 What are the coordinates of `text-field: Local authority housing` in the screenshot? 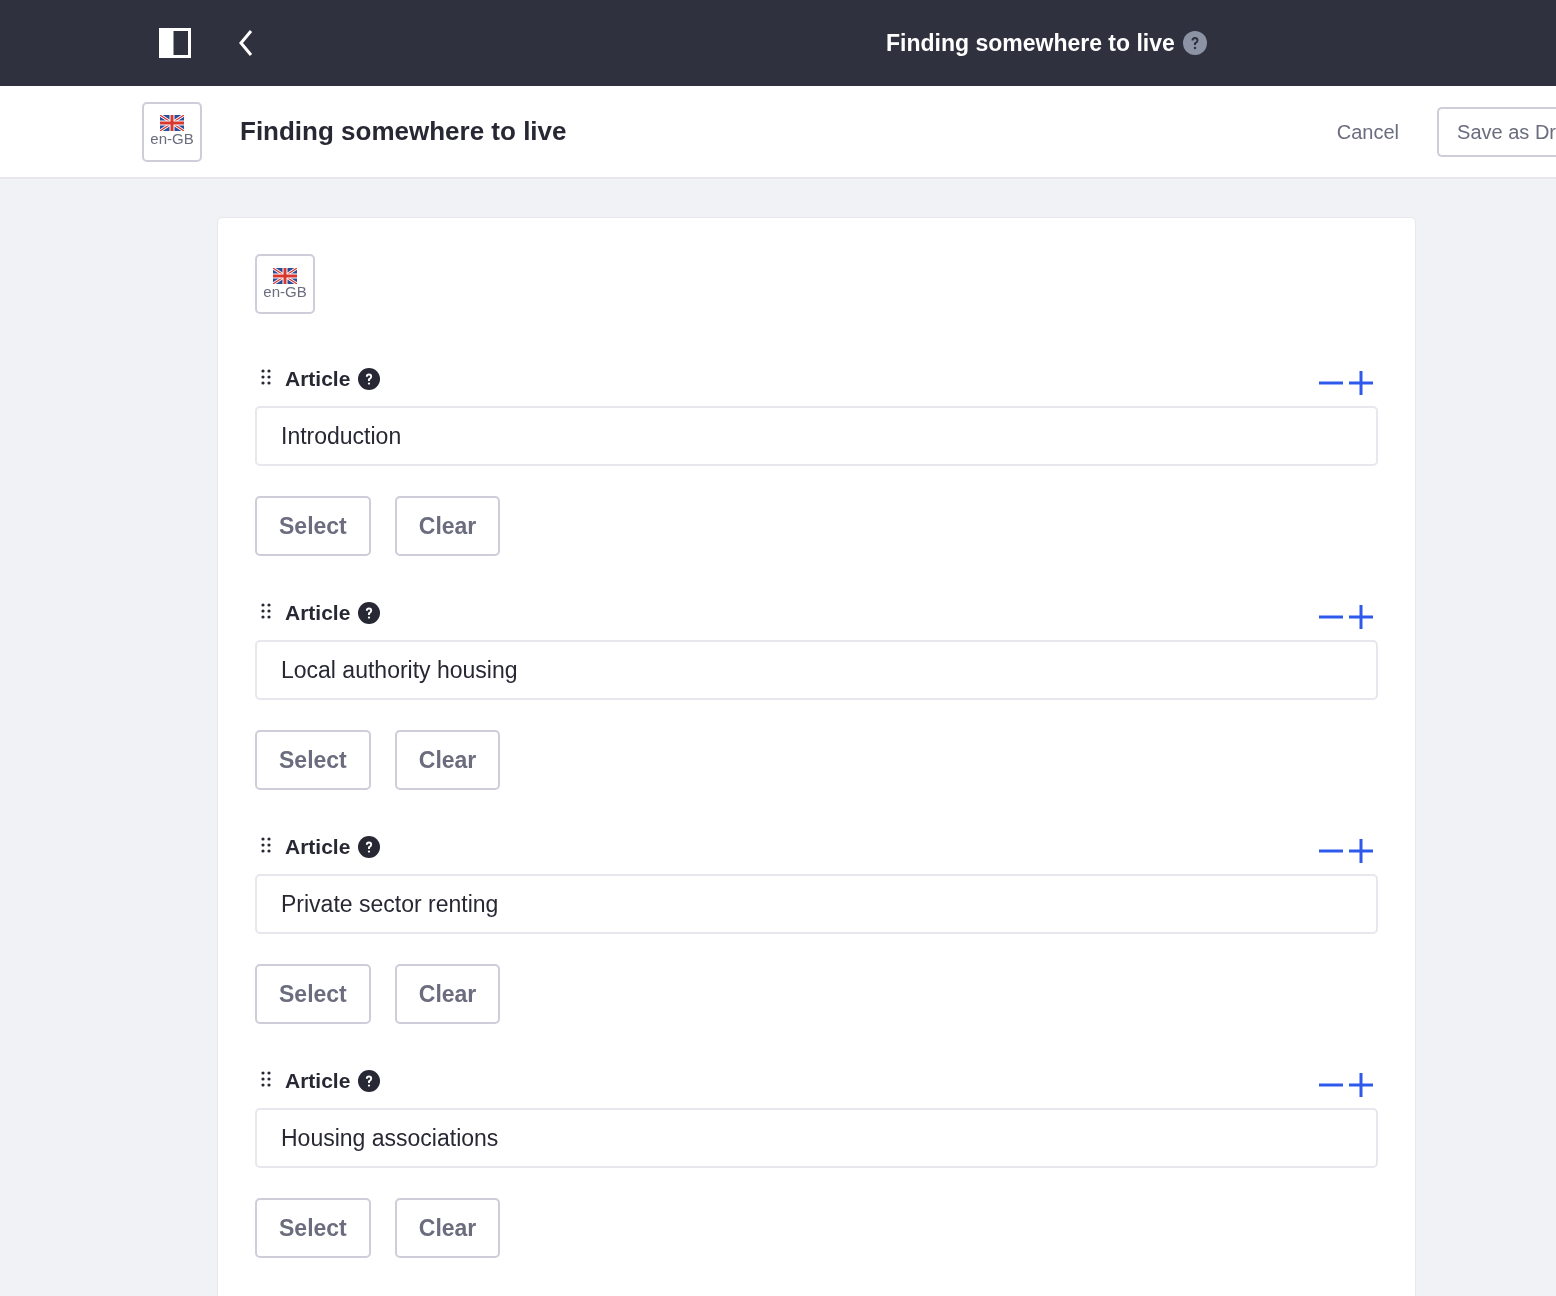 It's located at (816, 670).